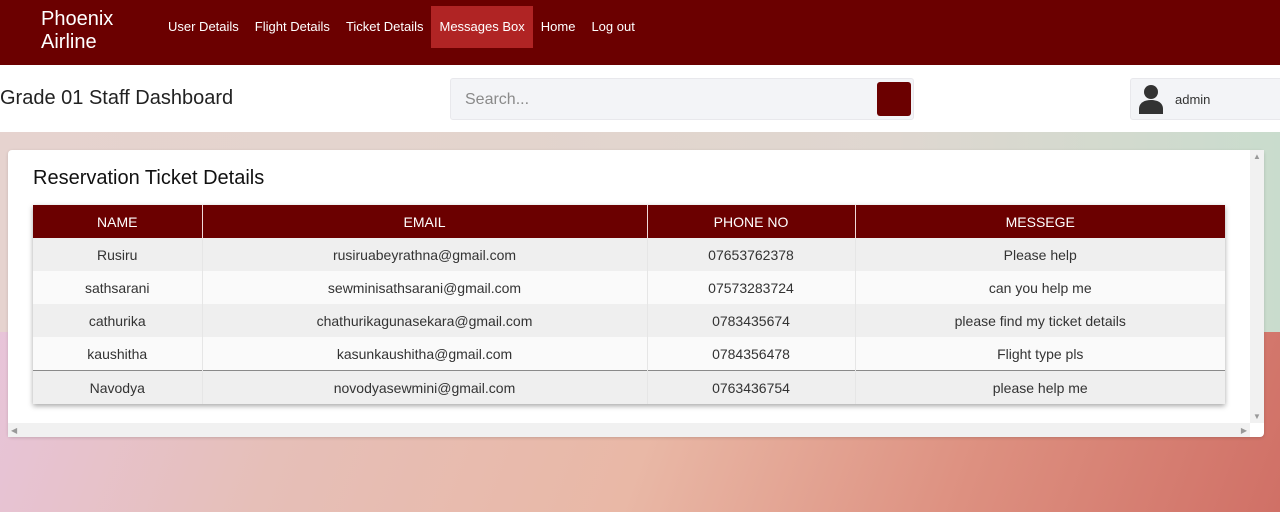 The image size is (1280, 512). What do you see at coordinates (425, 387) in the screenshot?
I see `cell-email: novodyasewmini@gmail.com` at bounding box center [425, 387].